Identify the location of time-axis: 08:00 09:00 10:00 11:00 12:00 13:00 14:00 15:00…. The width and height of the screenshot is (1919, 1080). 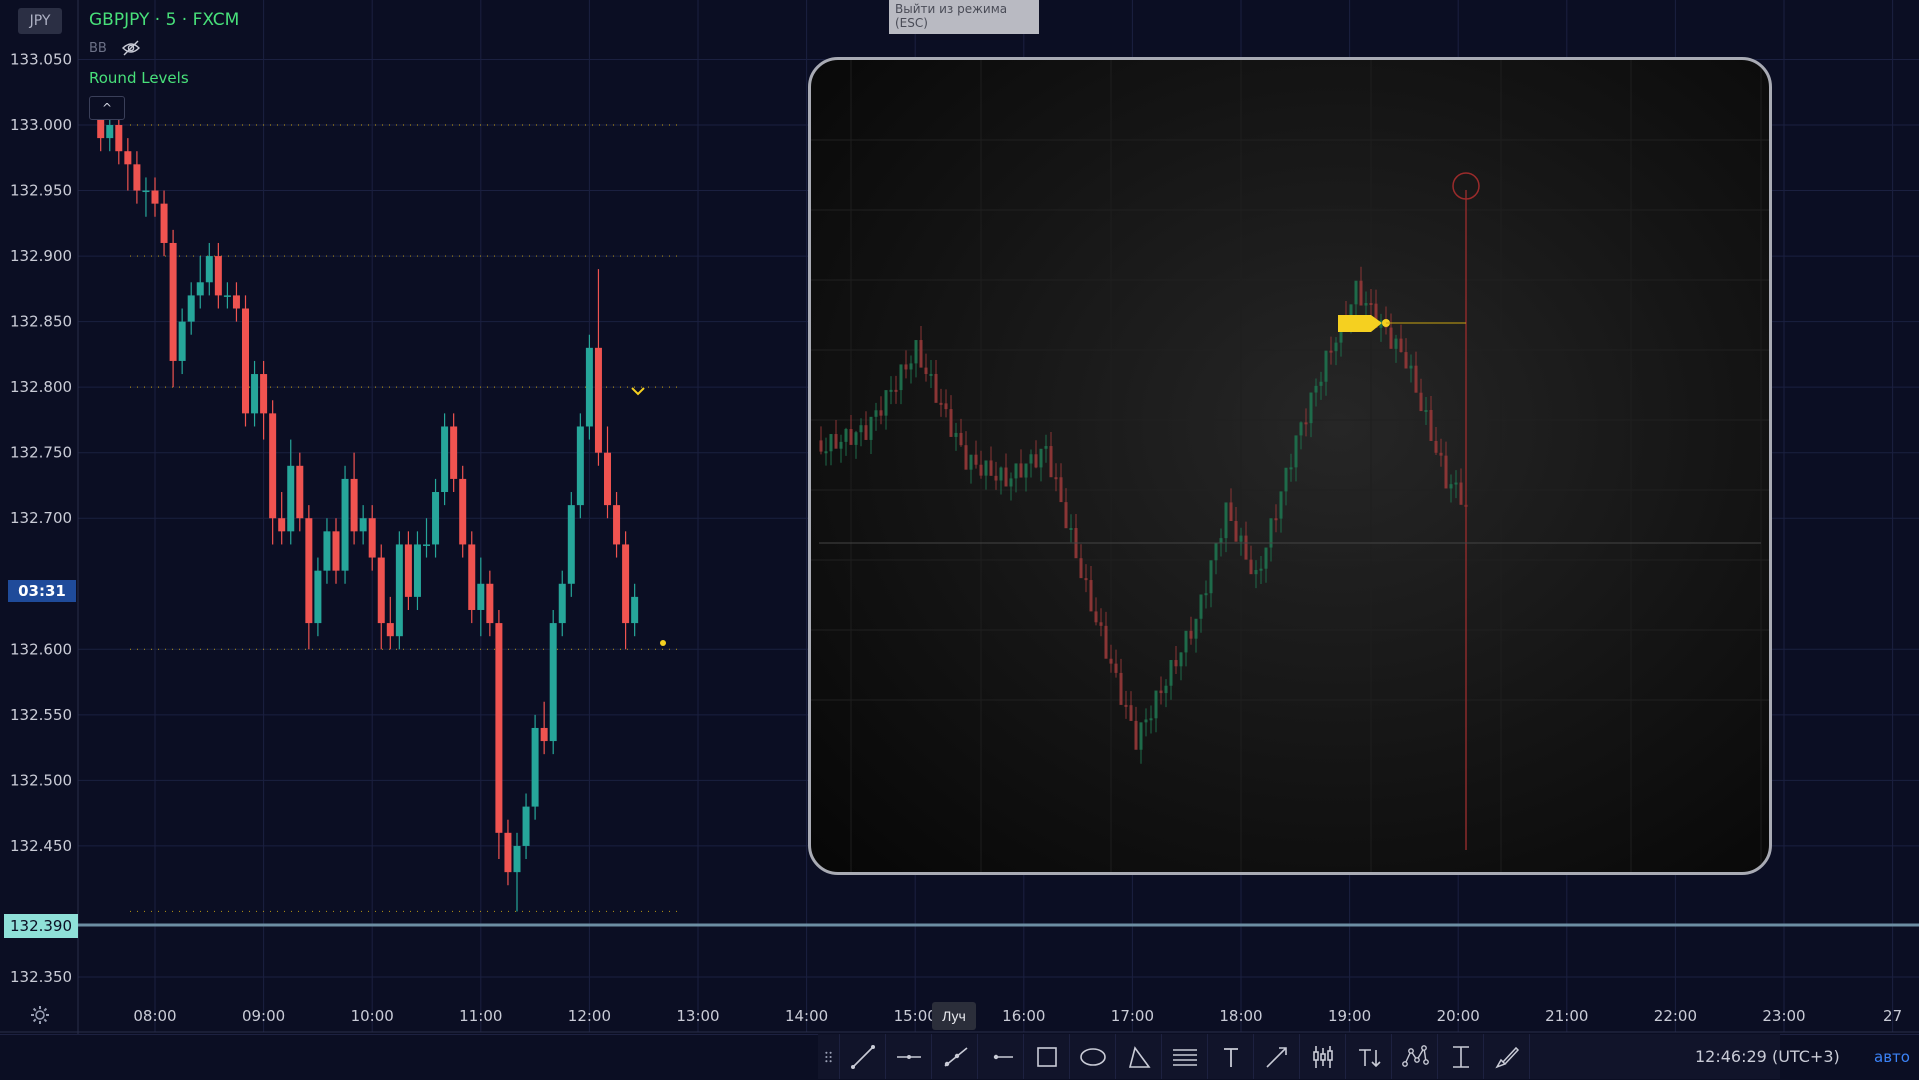
(1017, 1016).